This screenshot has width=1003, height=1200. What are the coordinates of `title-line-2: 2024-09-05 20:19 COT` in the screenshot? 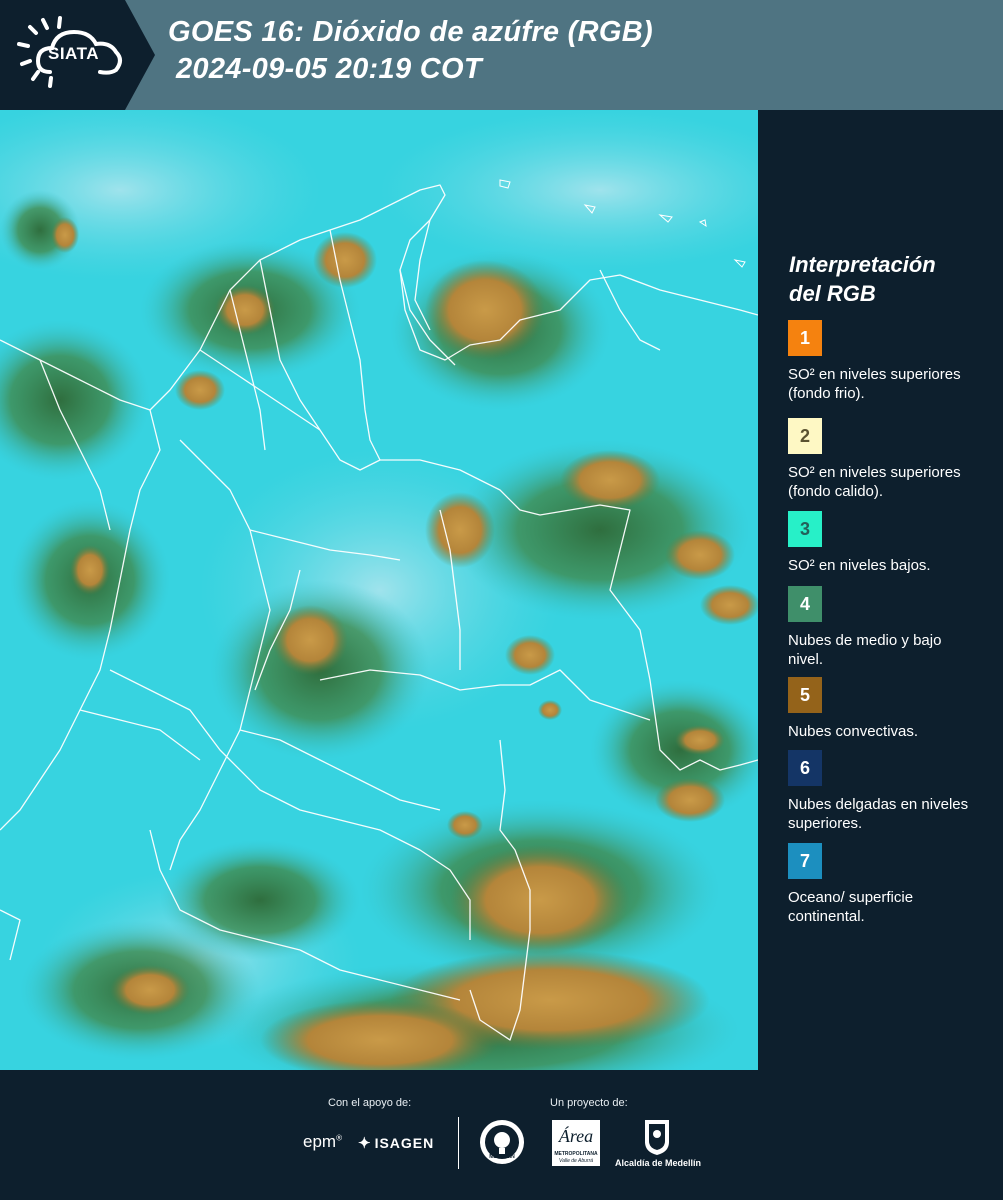 It's located at (329, 69).